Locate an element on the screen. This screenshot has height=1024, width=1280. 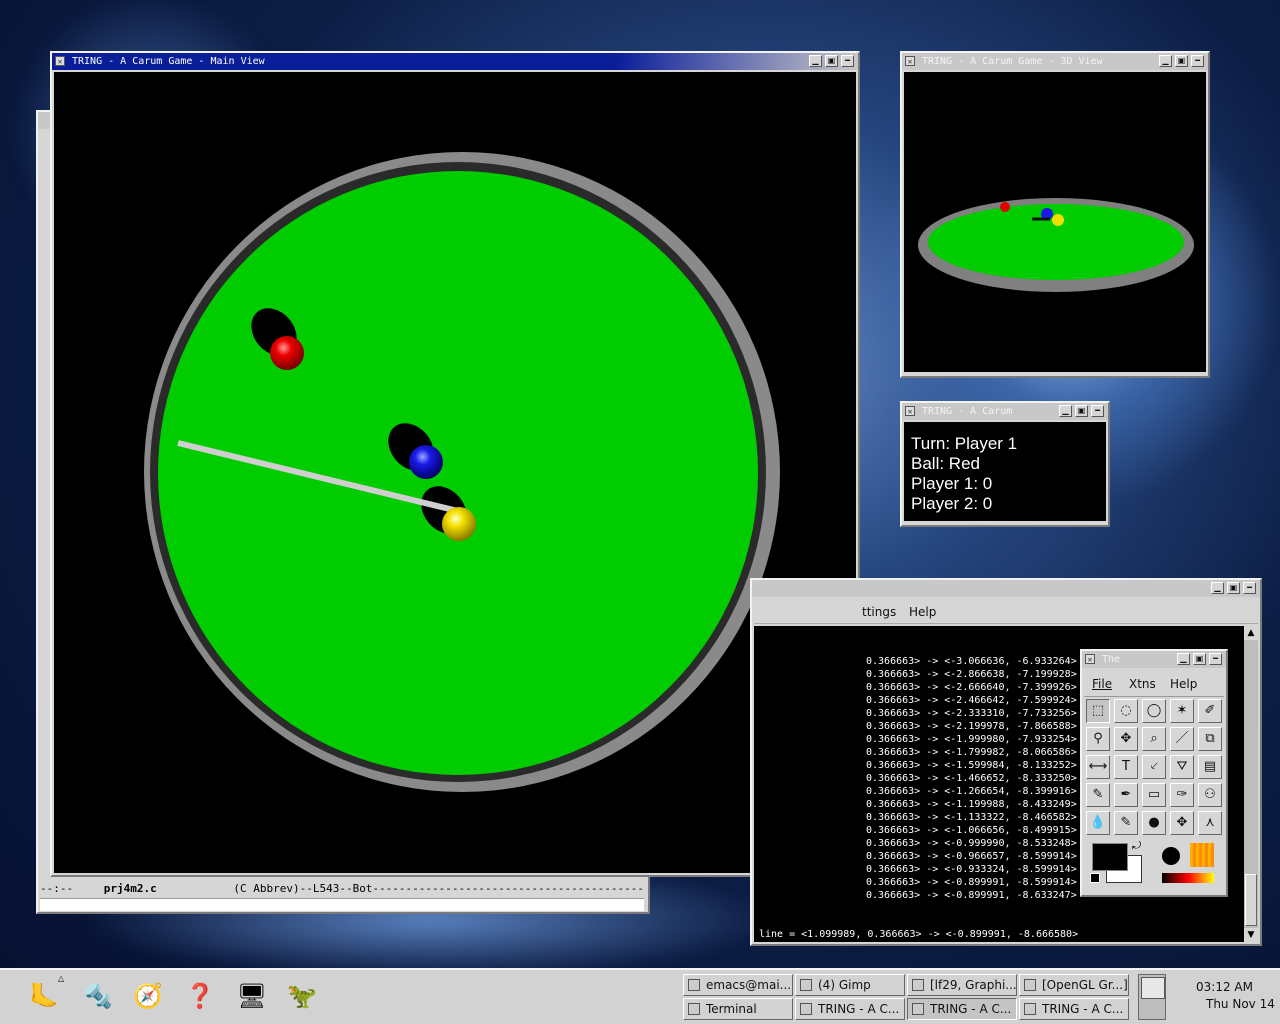
default-colors-icon is located at coordinates (1095, 878).